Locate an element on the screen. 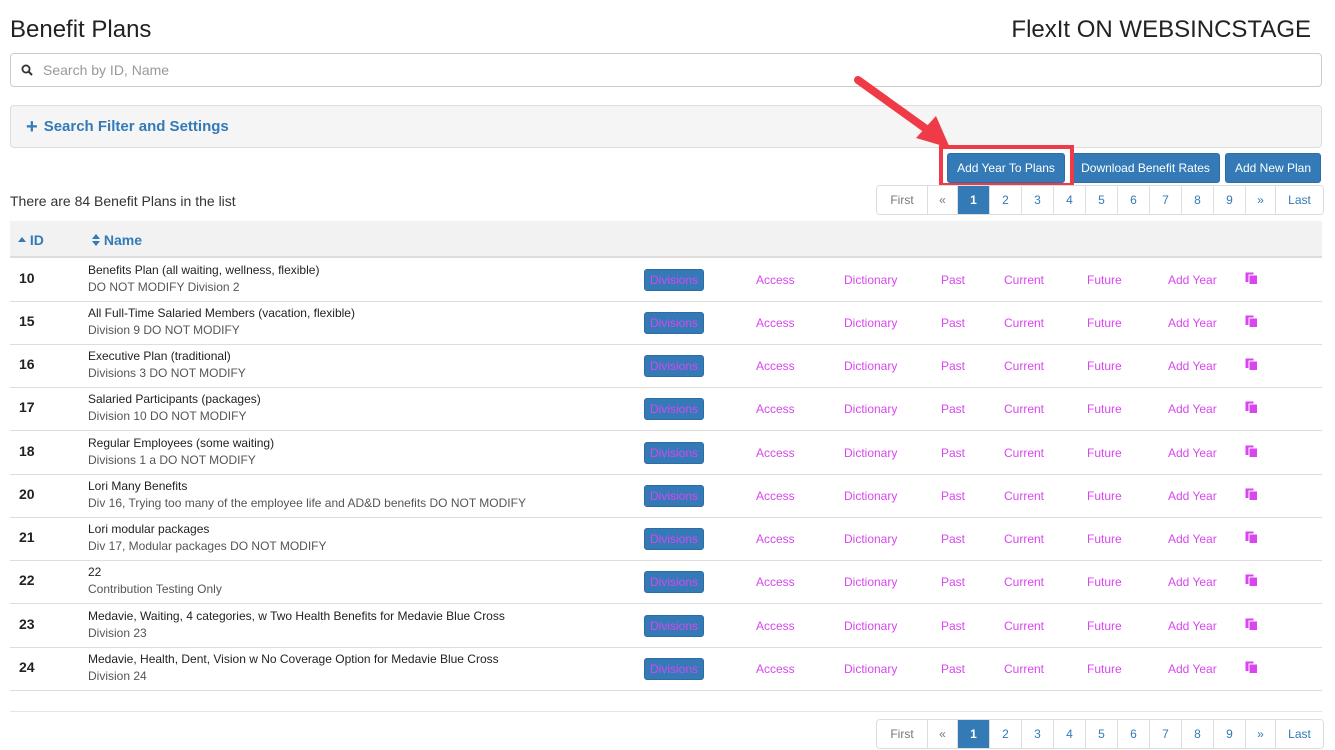  search-bar is located at coordinates (666, 70).